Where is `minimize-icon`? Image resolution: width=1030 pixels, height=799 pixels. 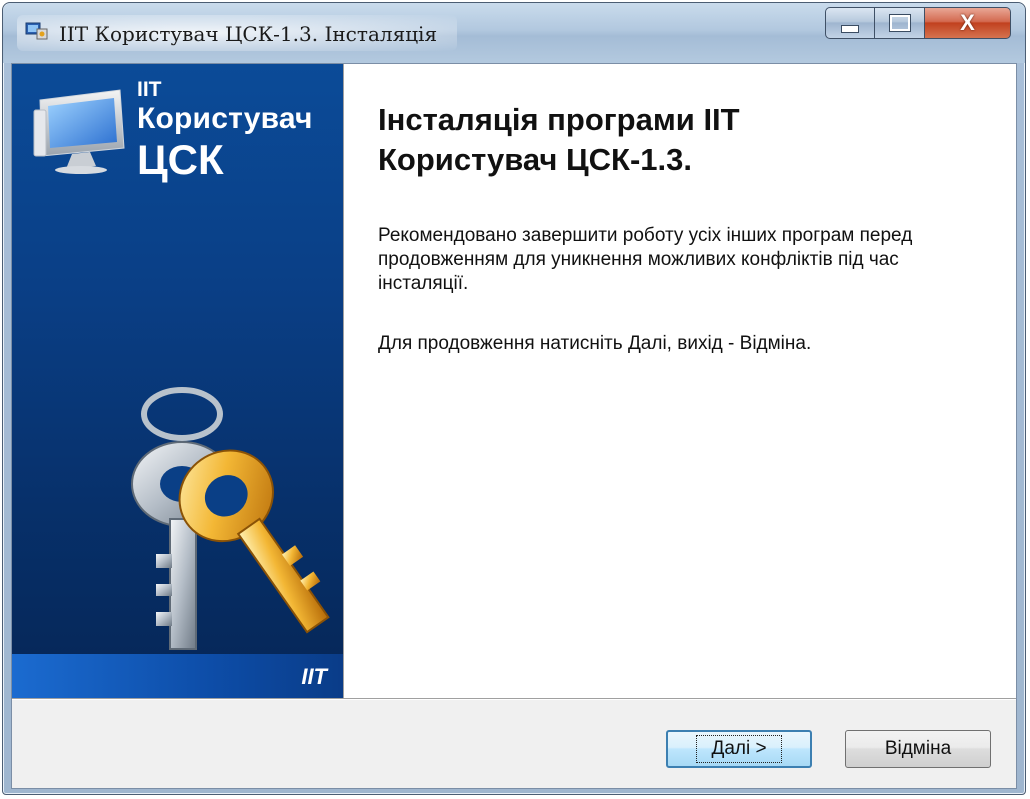 minimize-icon is located at coordinates (850, 29).